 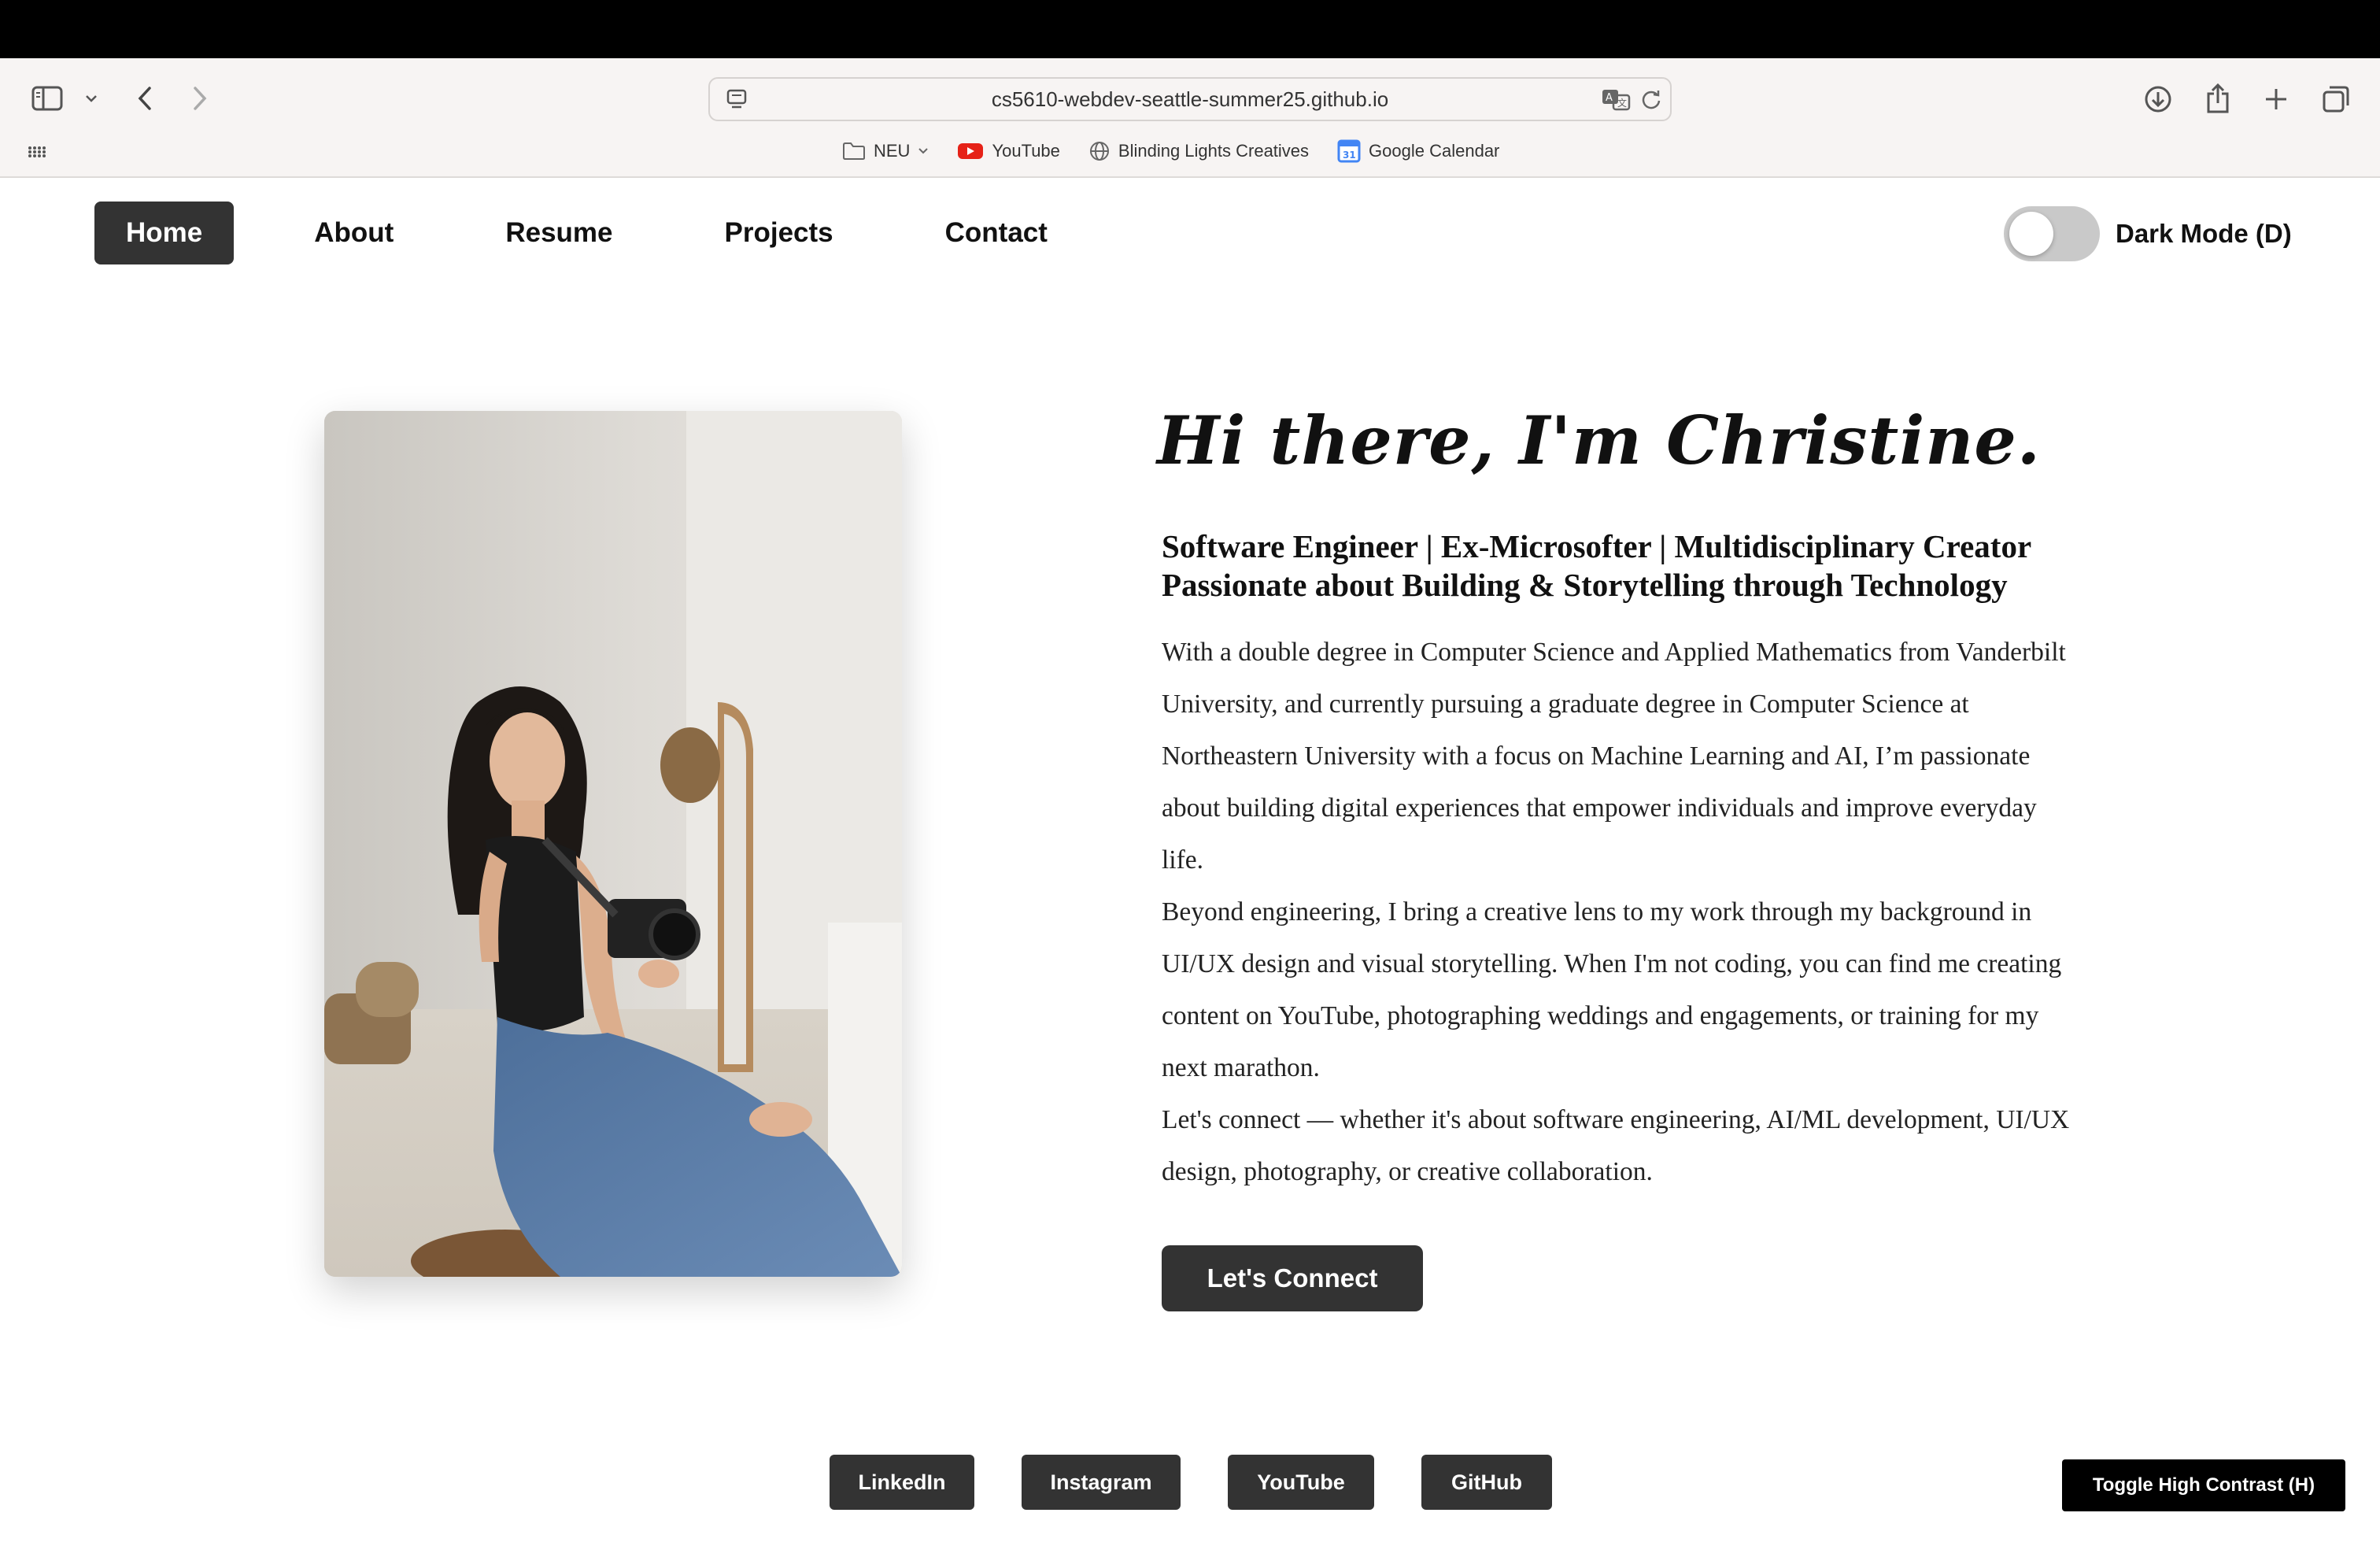 What do you see at coordinates (145, 98) in the screenshot?
I see `back-icon` at bounding box center [145, 98].